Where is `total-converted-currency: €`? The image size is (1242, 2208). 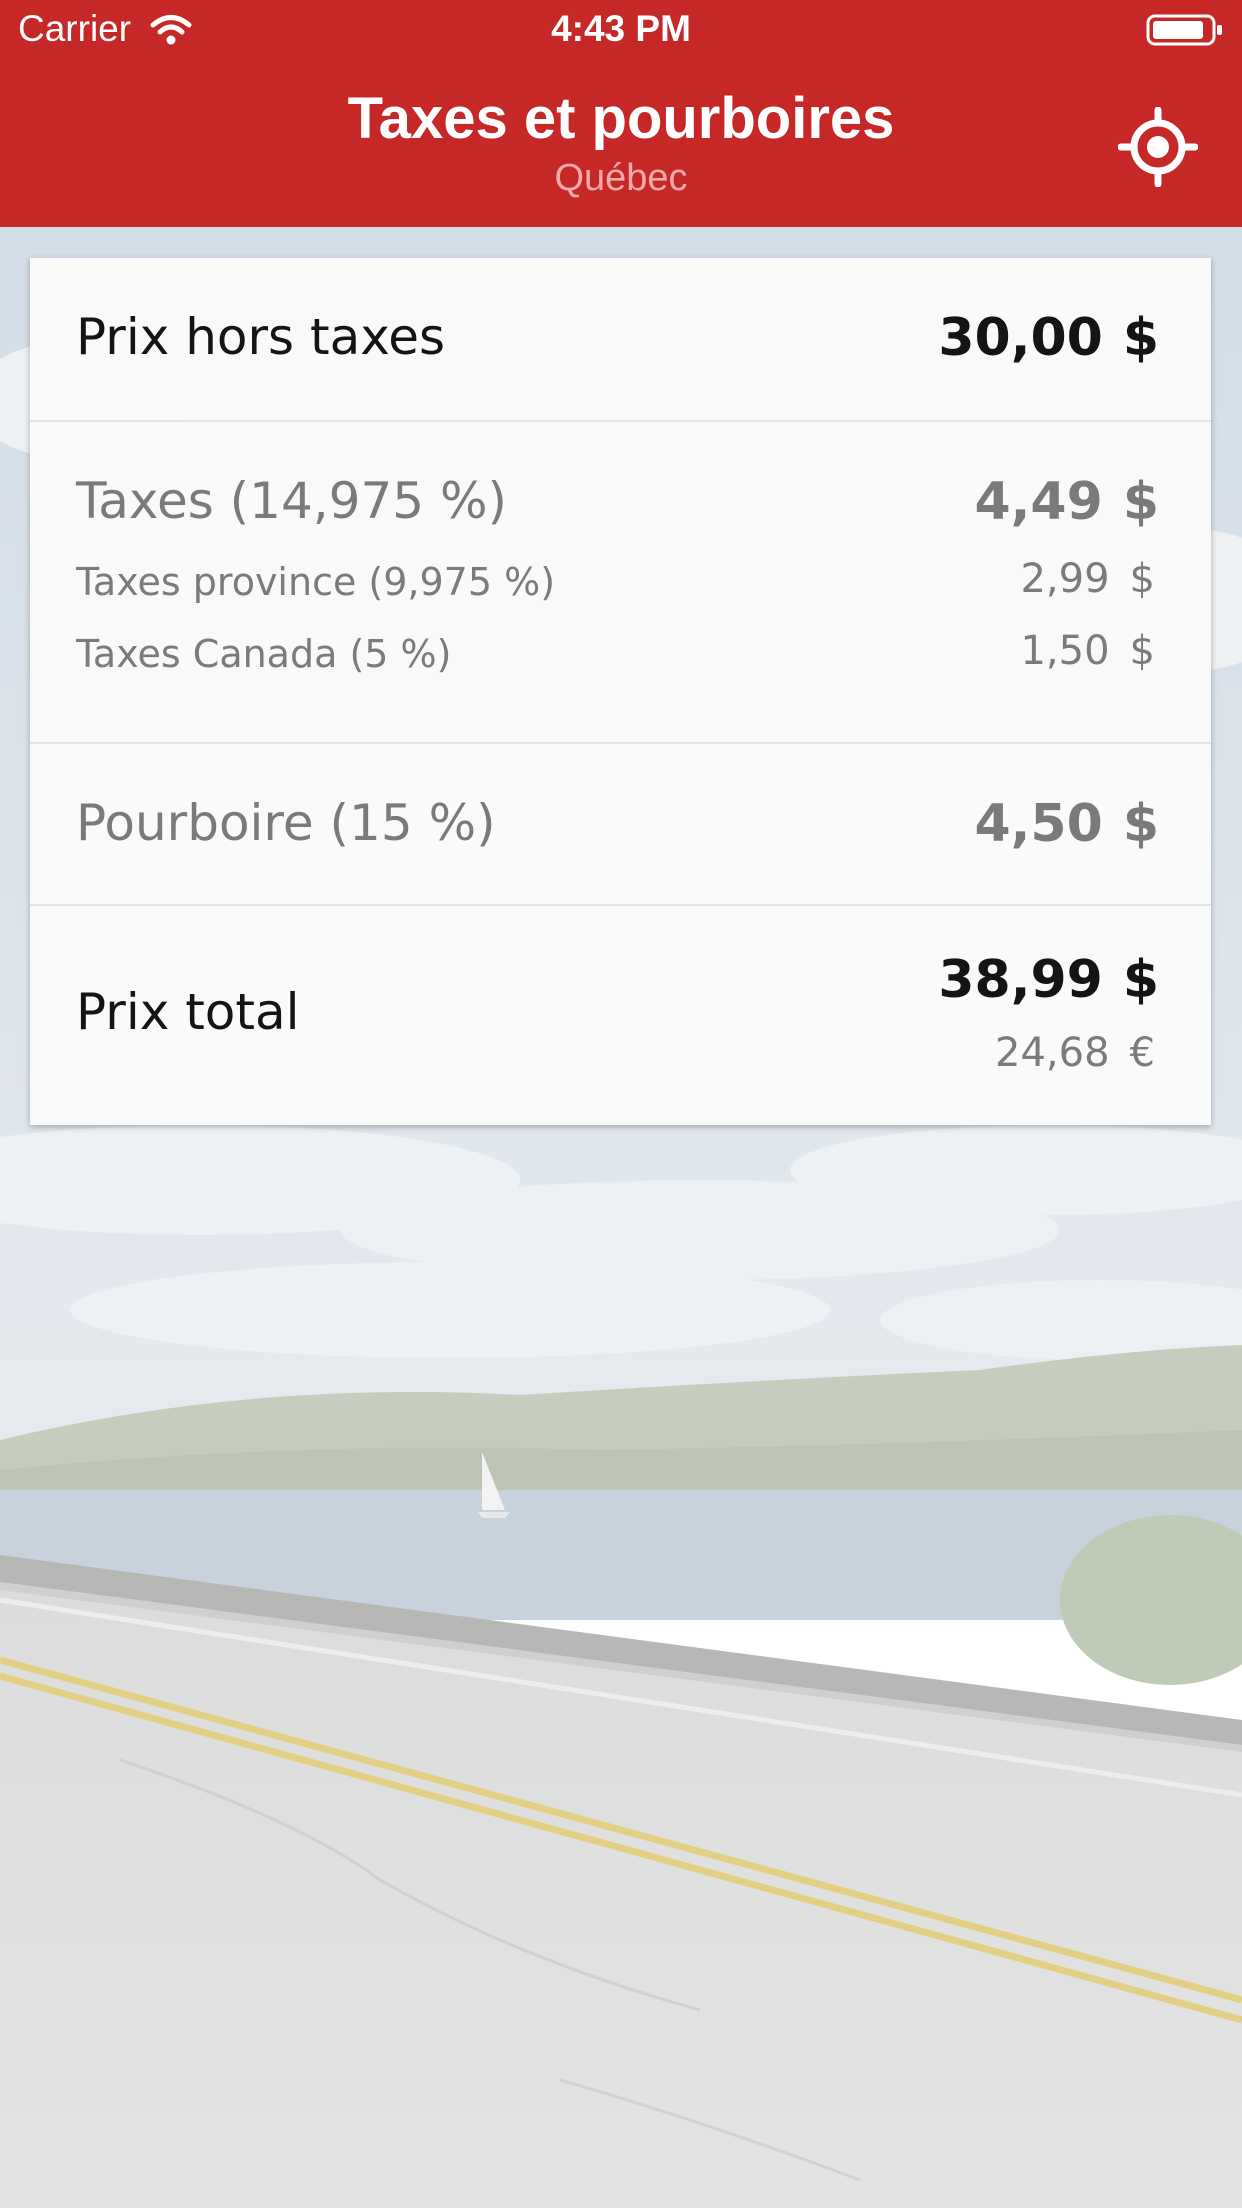
total-converted-currency: € is located at coordinates (1142, 1053).